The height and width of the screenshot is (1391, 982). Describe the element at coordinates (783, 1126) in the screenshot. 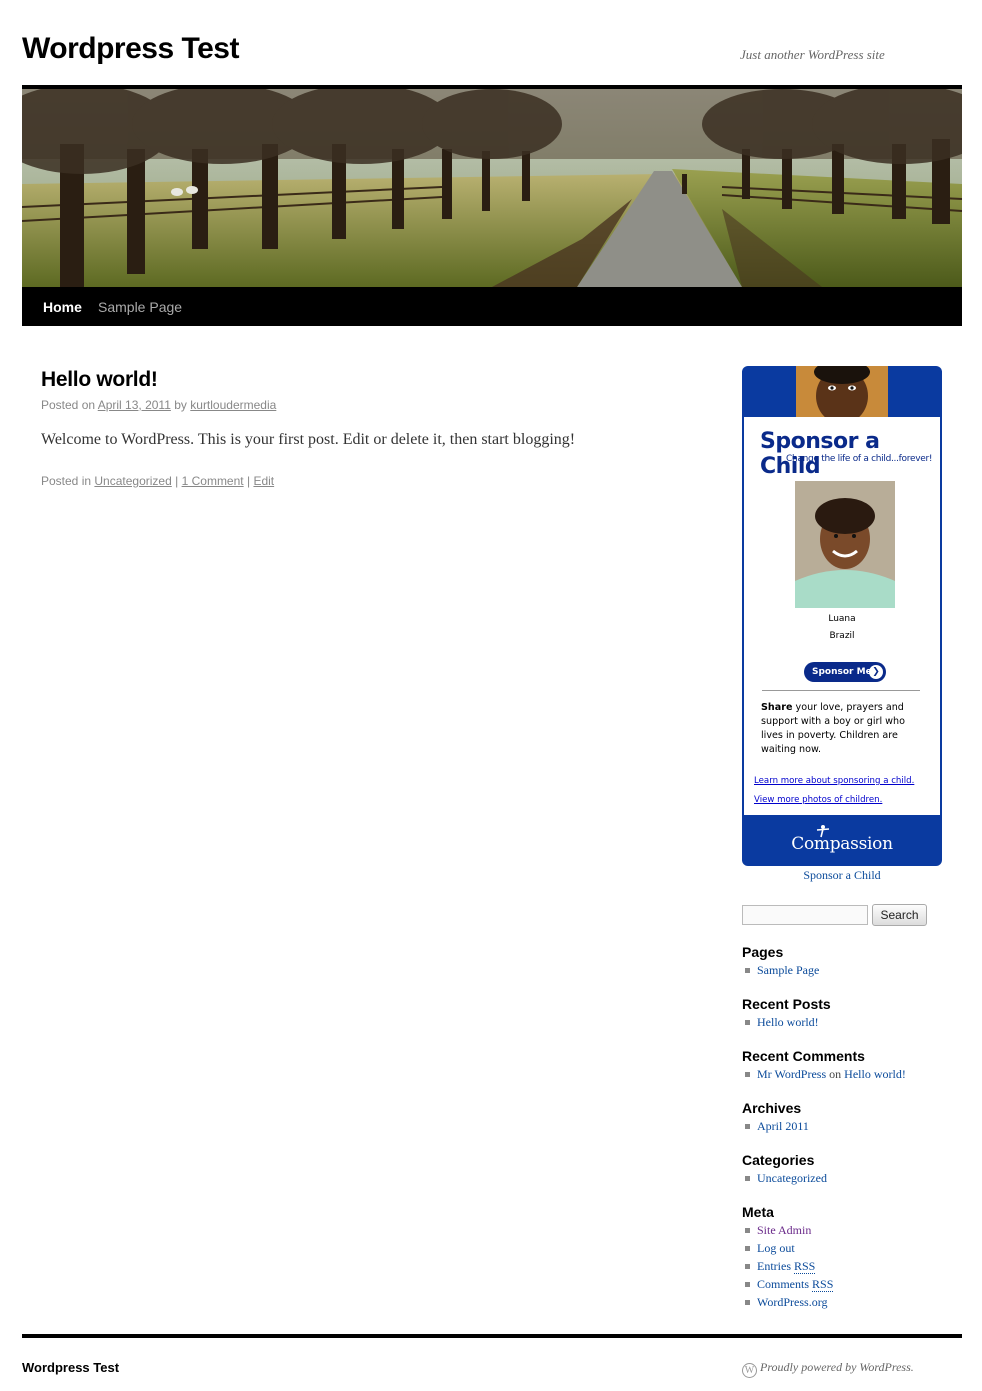

I see `archive-link: April 2011` at that location.